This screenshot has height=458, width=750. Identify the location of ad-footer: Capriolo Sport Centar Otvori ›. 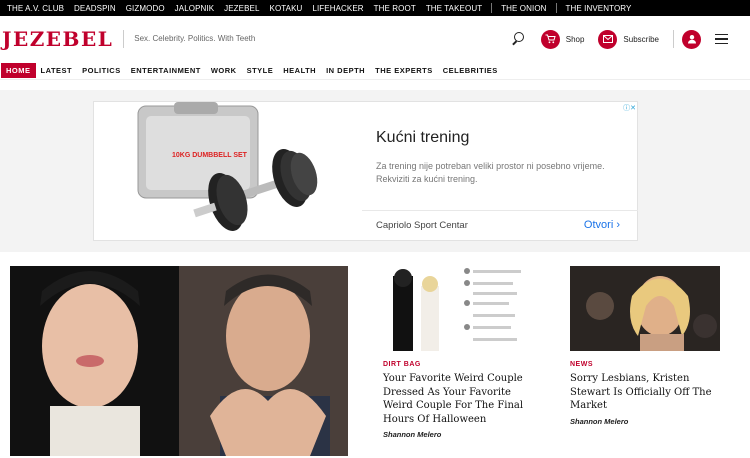
(500, 225).